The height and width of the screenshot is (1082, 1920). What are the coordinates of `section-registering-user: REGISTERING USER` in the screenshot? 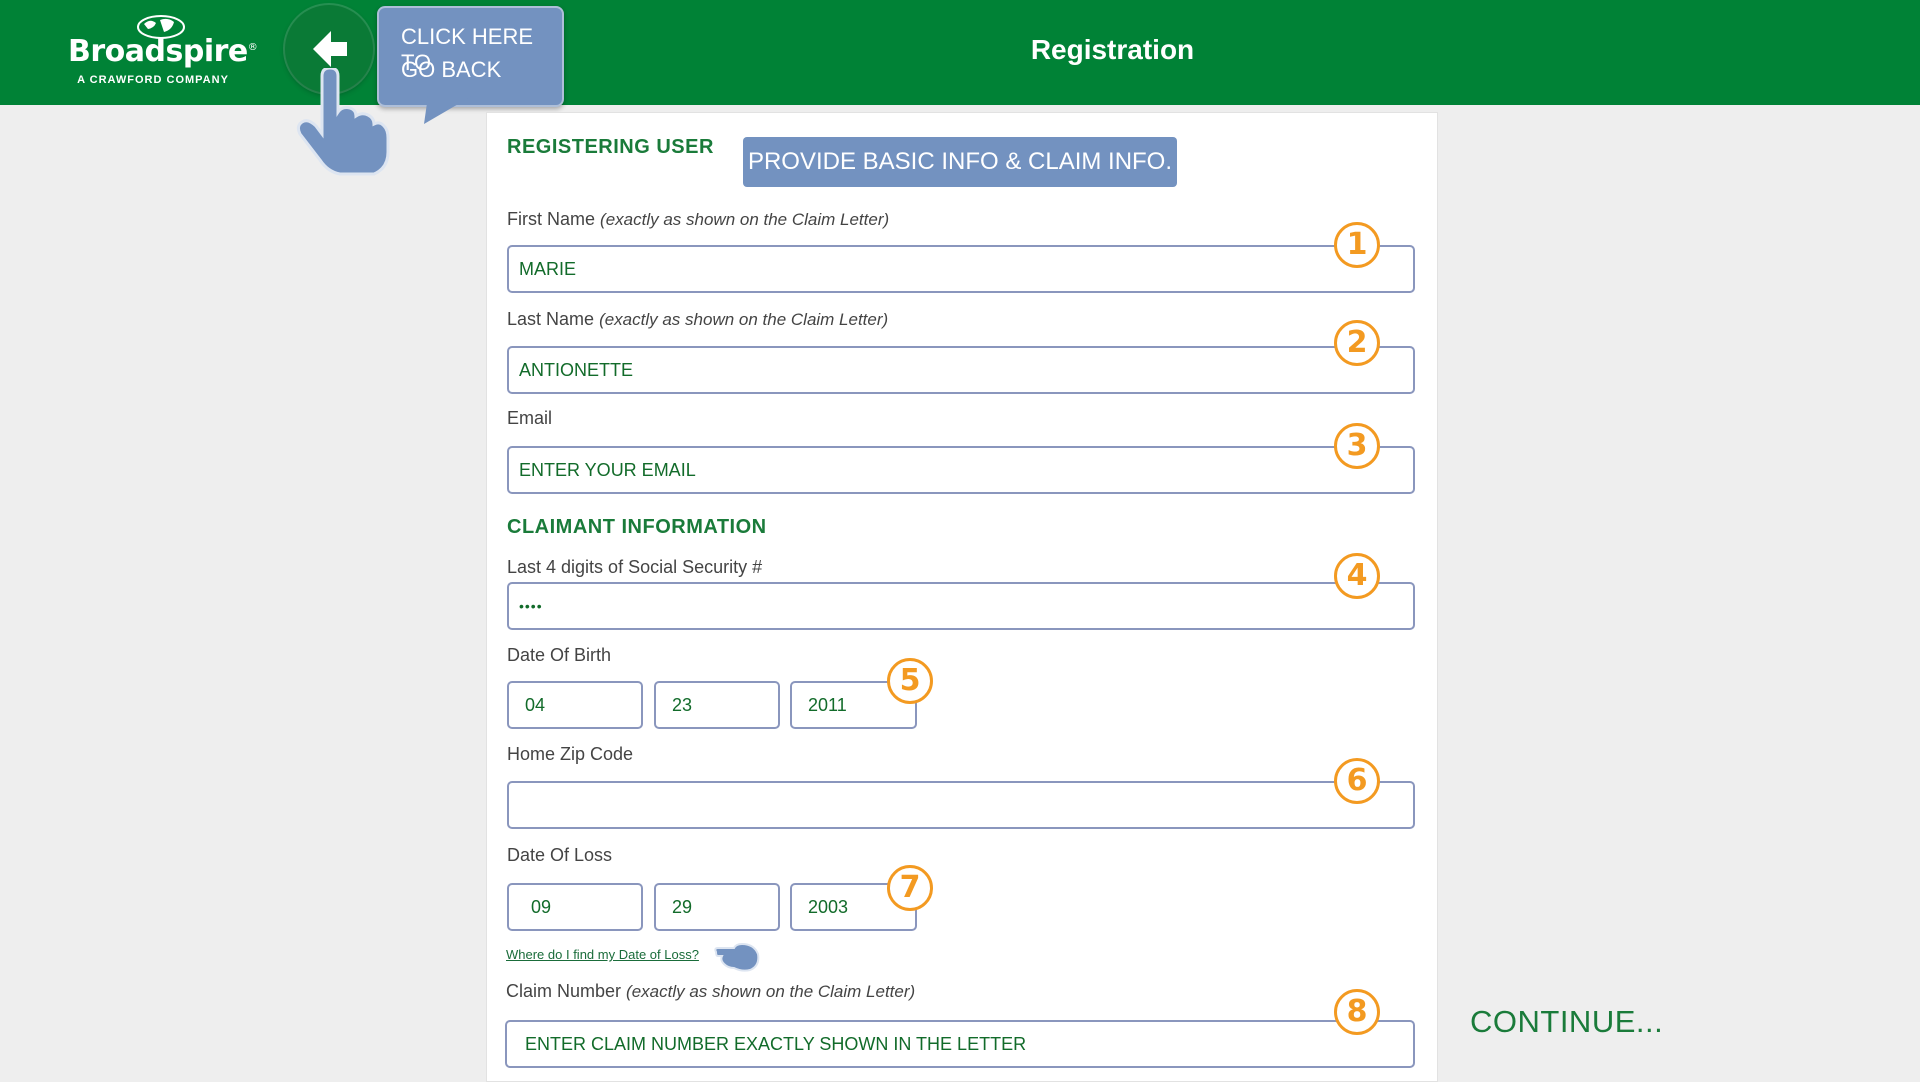 It's located at (610, 147).